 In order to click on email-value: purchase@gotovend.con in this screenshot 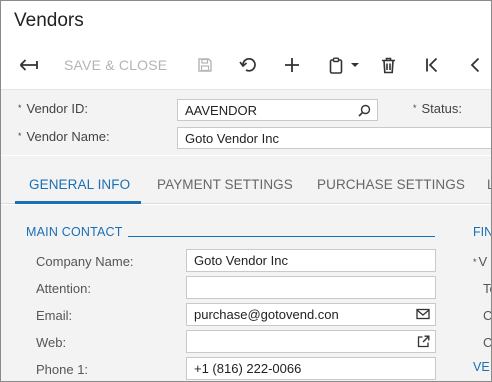, I will do `click(266, 314)`.